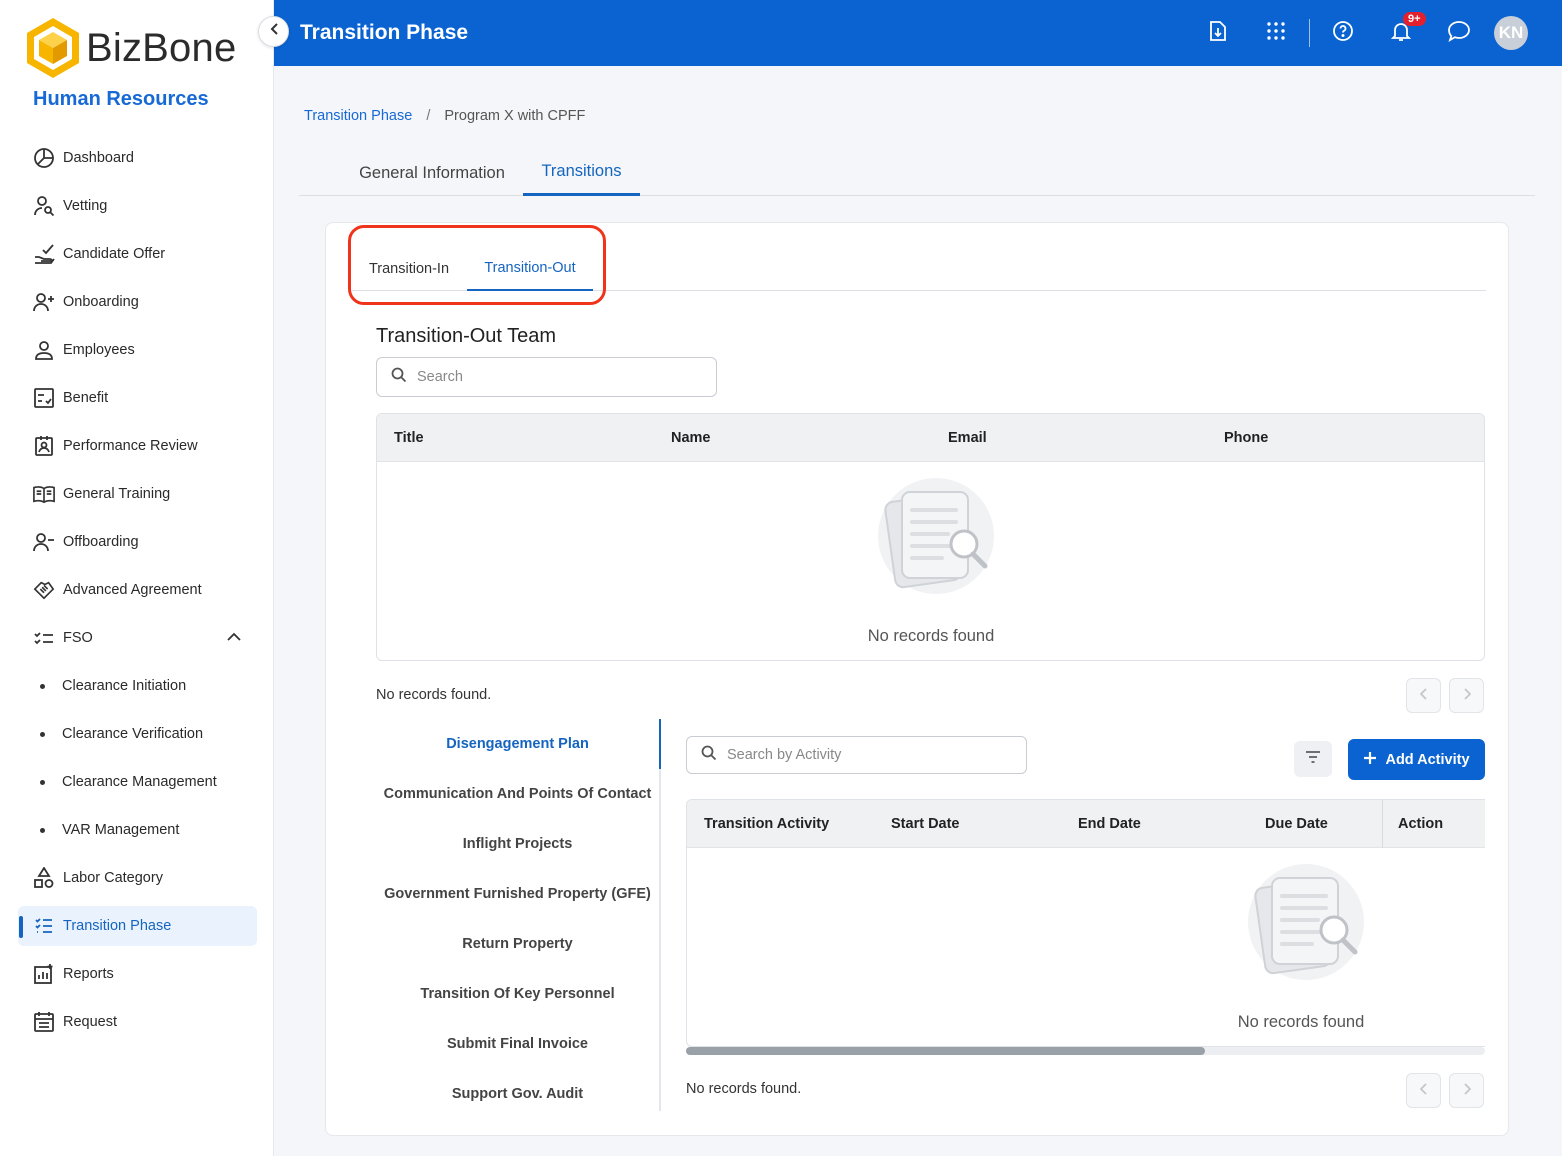 The width and height of the screenshot is (1562, 1156). I want to click on empty-documents-icon, so click(1301, 928).